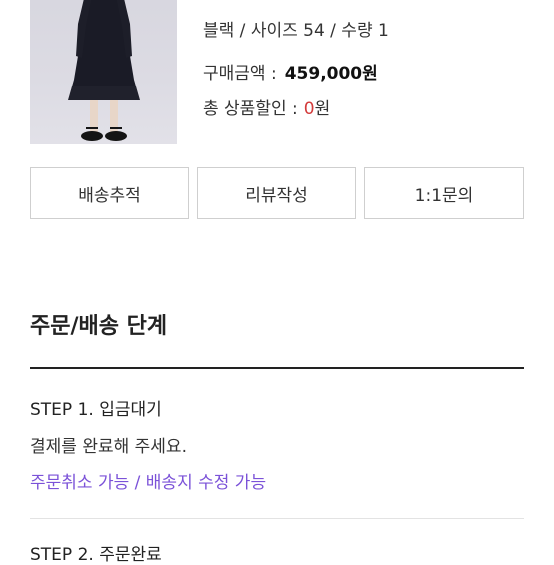 This screenshot has width=554, height=565. Describe the element at coordinates (322, 109) in the screenshot. I see `discount-unit: 원` at that location.